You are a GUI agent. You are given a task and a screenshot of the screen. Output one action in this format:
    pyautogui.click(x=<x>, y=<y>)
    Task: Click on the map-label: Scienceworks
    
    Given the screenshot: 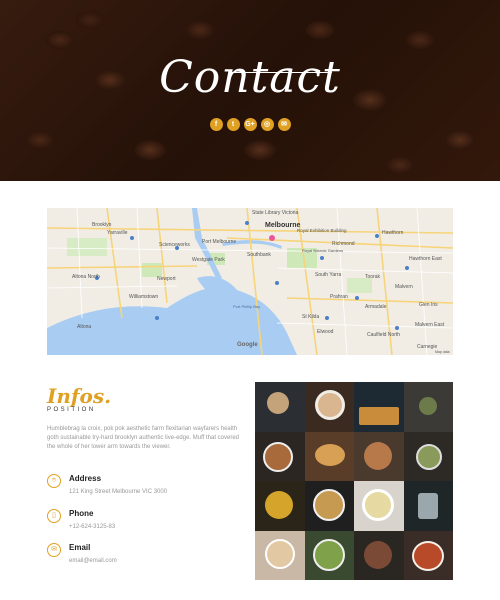 What is the action you would take?
    pyautogui.click(x=174, y=245)
    